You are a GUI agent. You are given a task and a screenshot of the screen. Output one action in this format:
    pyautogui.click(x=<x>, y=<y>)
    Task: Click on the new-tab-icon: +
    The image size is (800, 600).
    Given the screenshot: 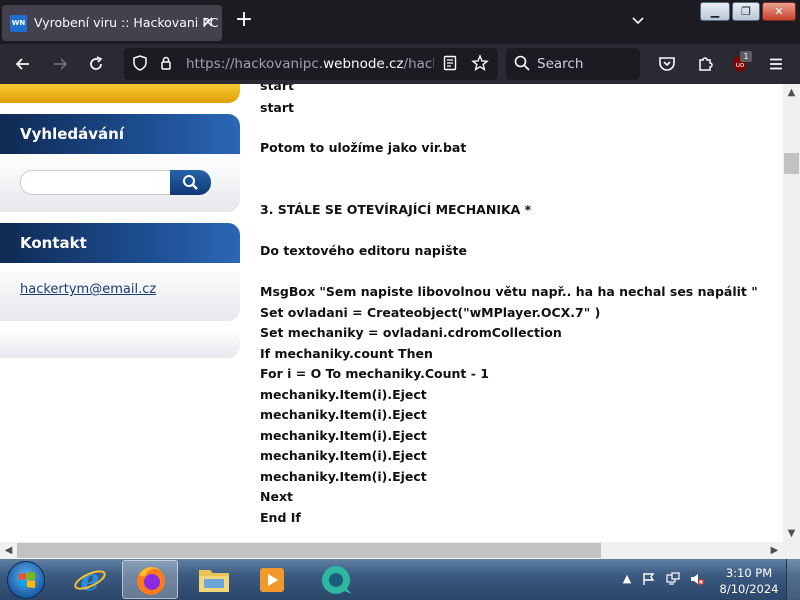 What is the action you would take?
    pyautogui.click(x=244, y=20)
    